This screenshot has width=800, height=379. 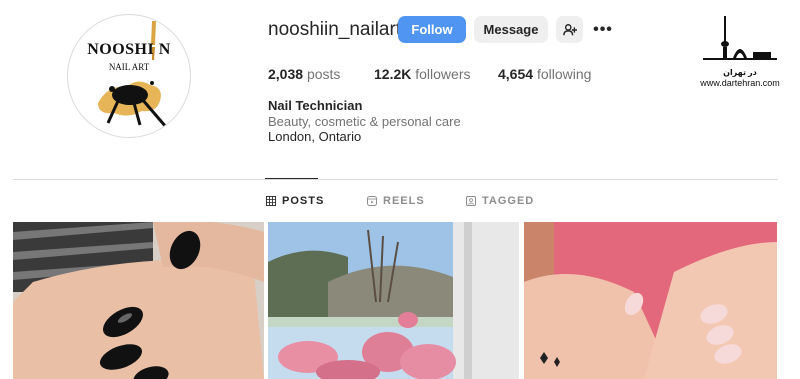 I want to click on tab-posts: POSTS, so click(x=295, y=201).